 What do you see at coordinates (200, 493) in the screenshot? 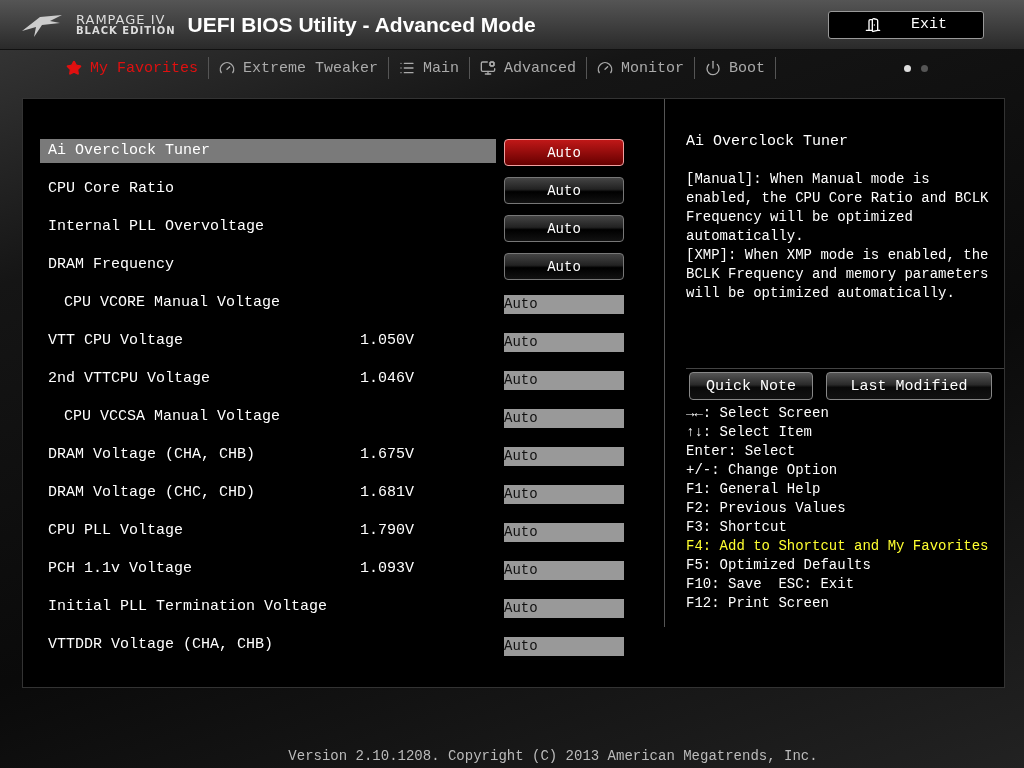
I see `setting-label: DRAM Voltage (CHC, CHD)` at bounding box center [200, 493].